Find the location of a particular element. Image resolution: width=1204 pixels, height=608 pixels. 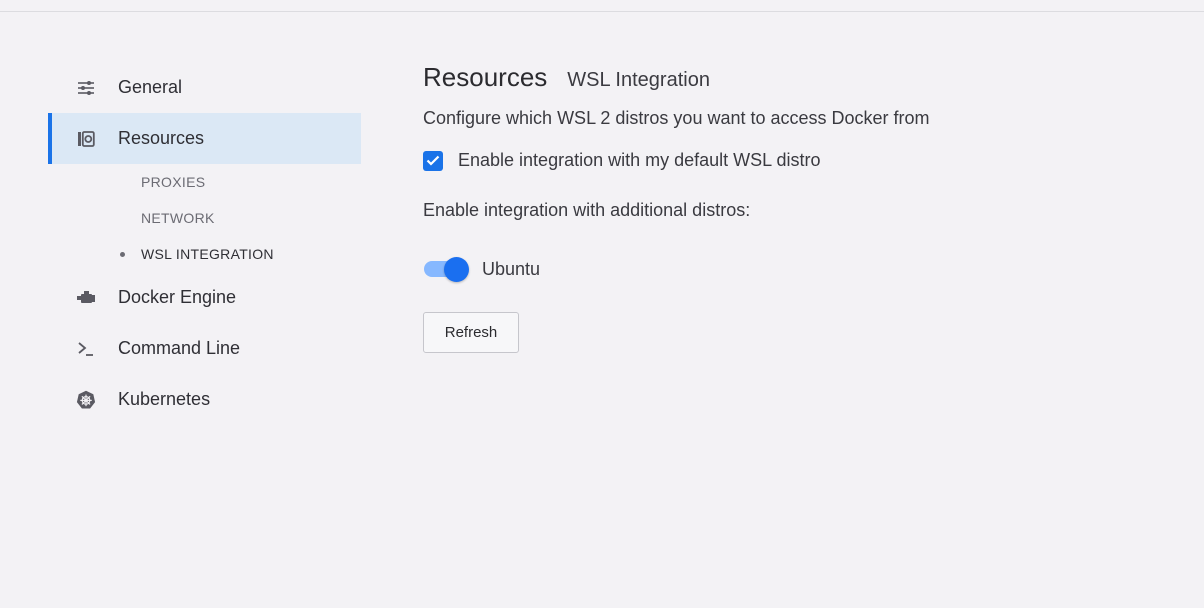

sidebar-item-resources: Resources is located at coordinates (204, 138).